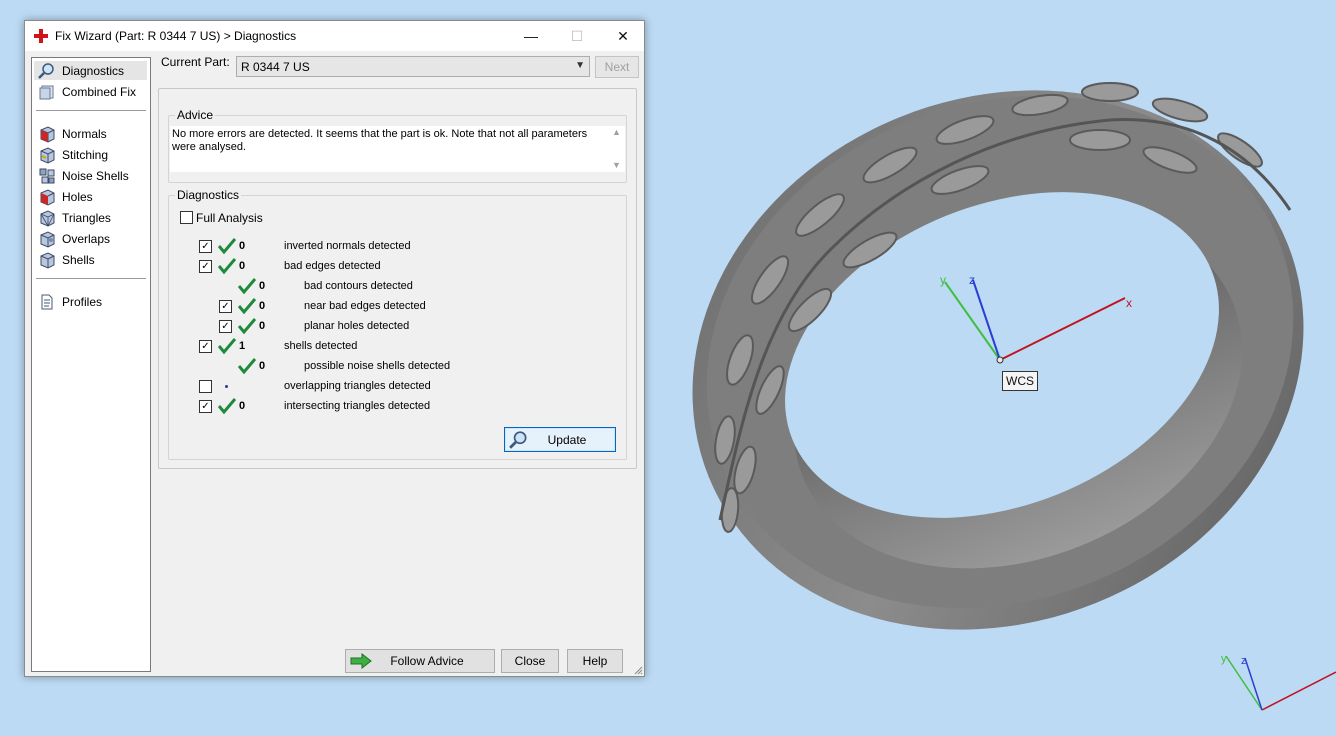  Describe the element at coordinates (242, 406) in the screenshot. I see `intersecting-triangles-count: 0` at that location.